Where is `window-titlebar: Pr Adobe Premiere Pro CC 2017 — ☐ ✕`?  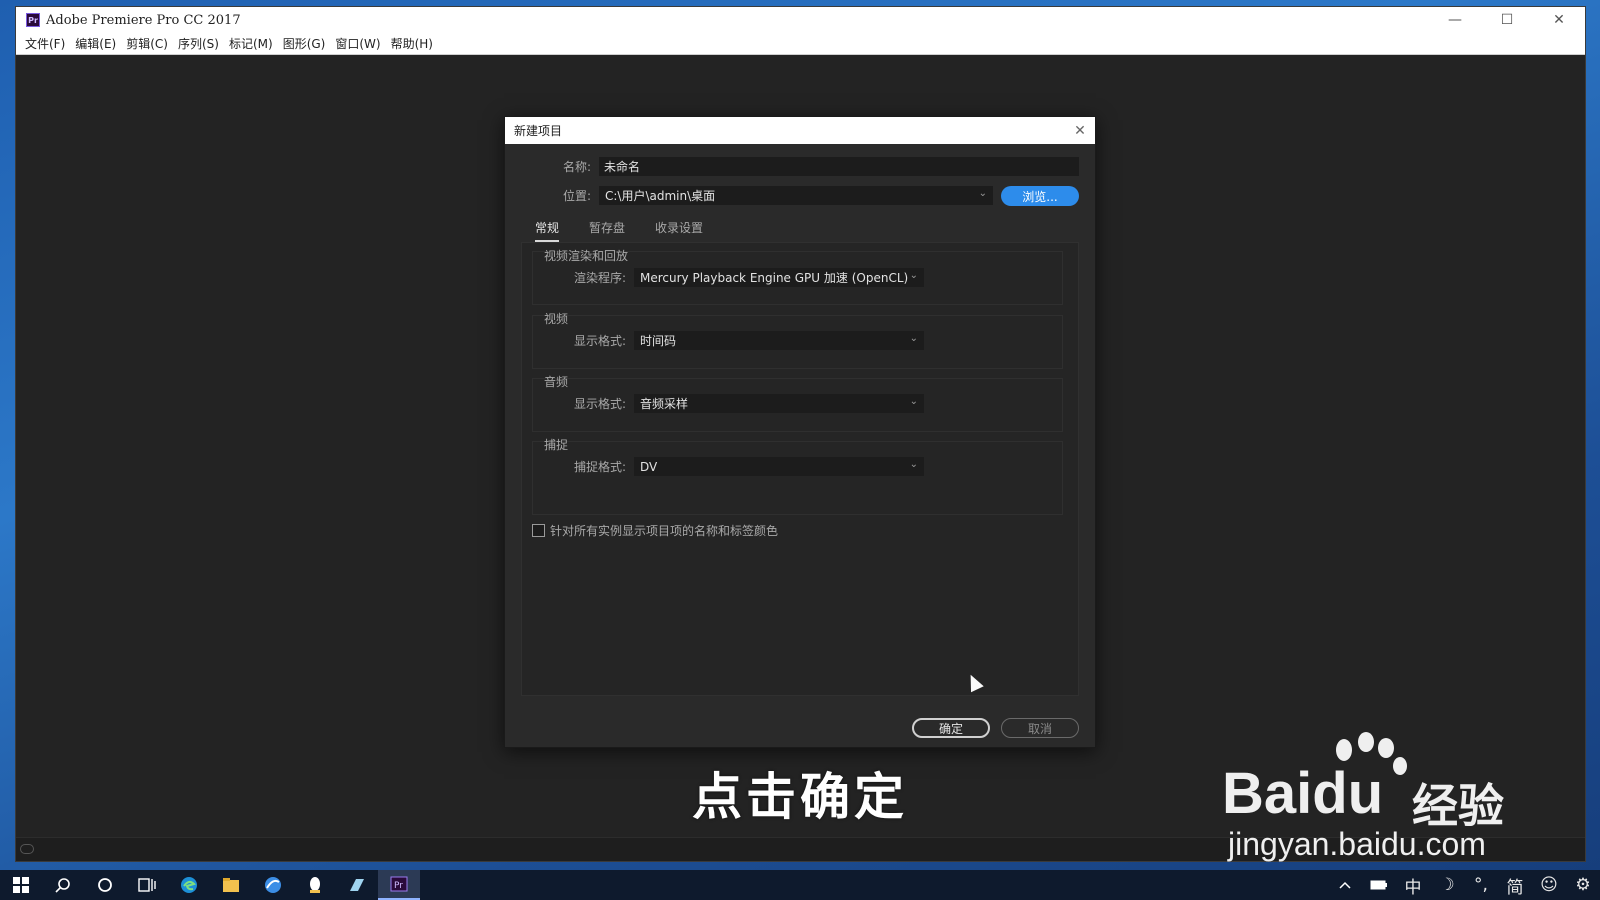
window-titlebar: Pr Adobe Premiere Pro CC 2017 — ☐ ✕ is located at coordinates (800, 20).